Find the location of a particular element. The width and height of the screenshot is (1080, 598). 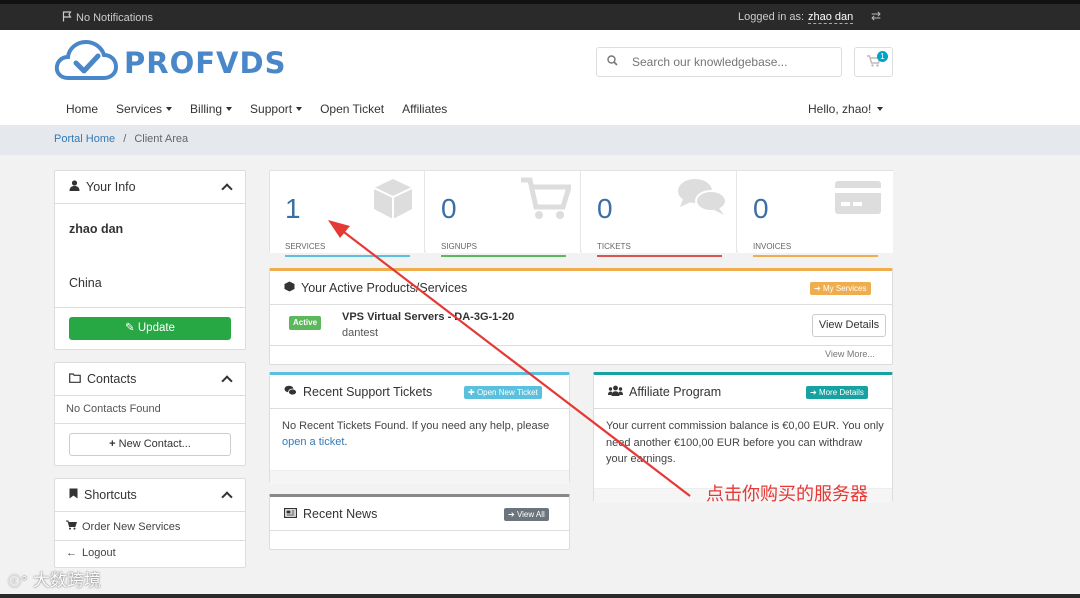

annotation-text: 点击你购买的服务器 is located at coordinates (787, 494).